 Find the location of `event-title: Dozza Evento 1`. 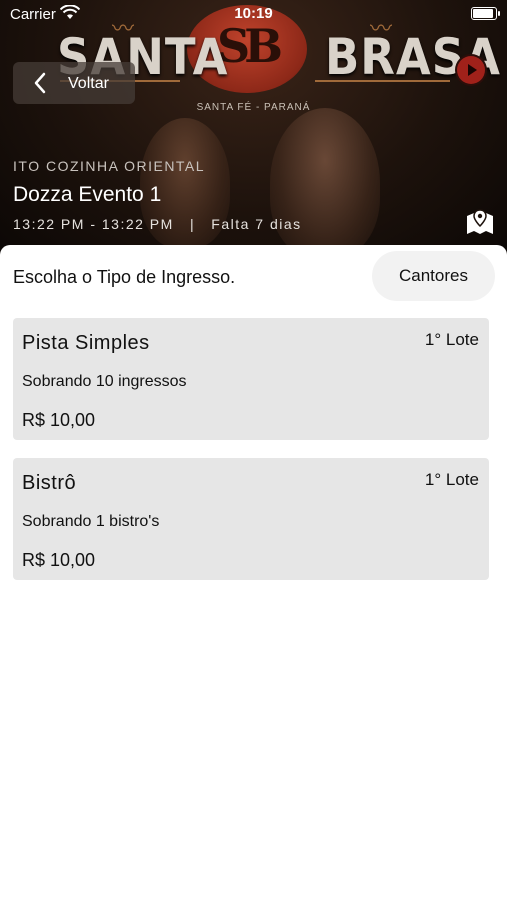

event-title: Dozza Evento 1 is located at coordinates (87, 194).